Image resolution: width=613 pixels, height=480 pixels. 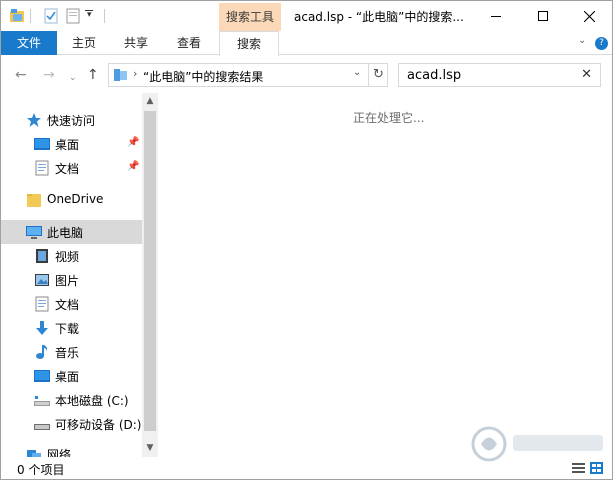 What do you see at coordinates (67, 329) in the screenshot?
I see `nav-label: 下载` at bounding box center [67, 329].